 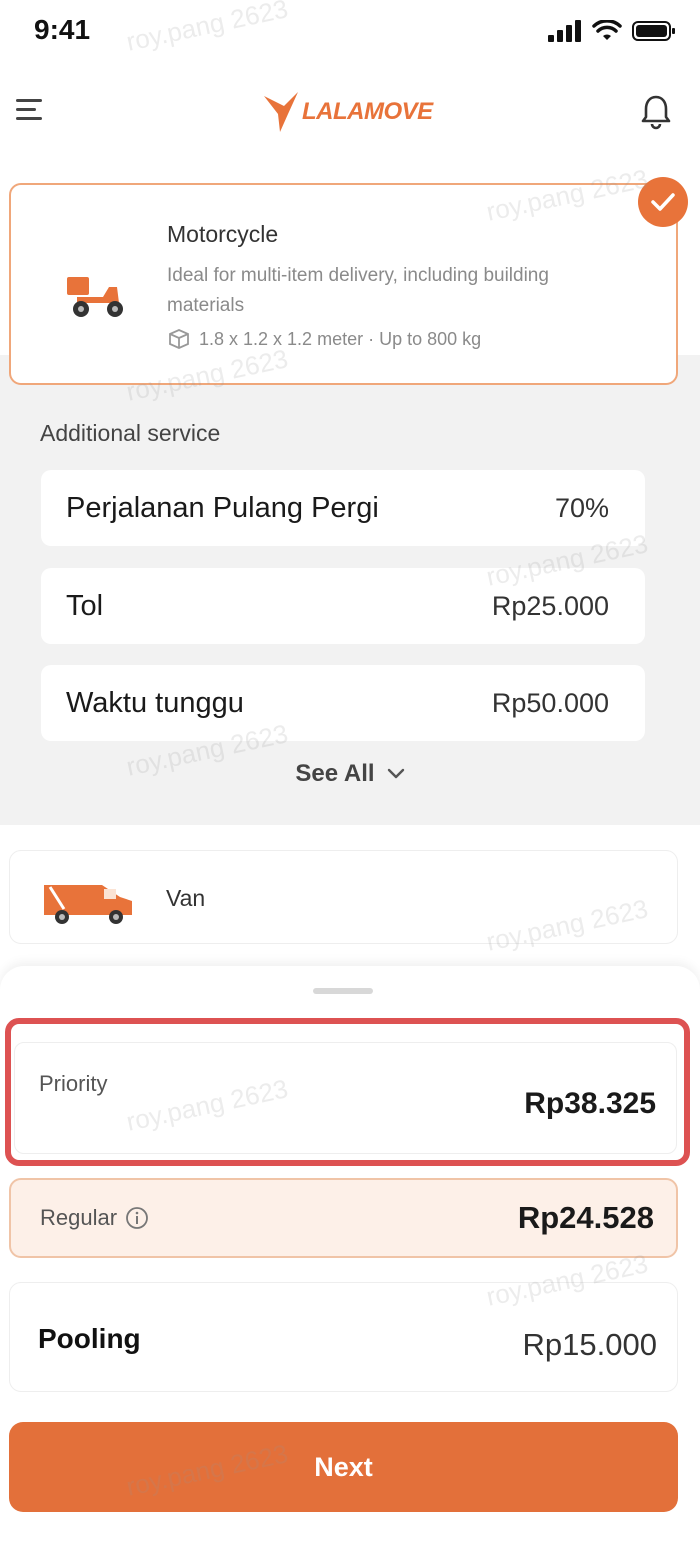 I want to click on app-header: LALAMOVE, so click(x=350, y=114).